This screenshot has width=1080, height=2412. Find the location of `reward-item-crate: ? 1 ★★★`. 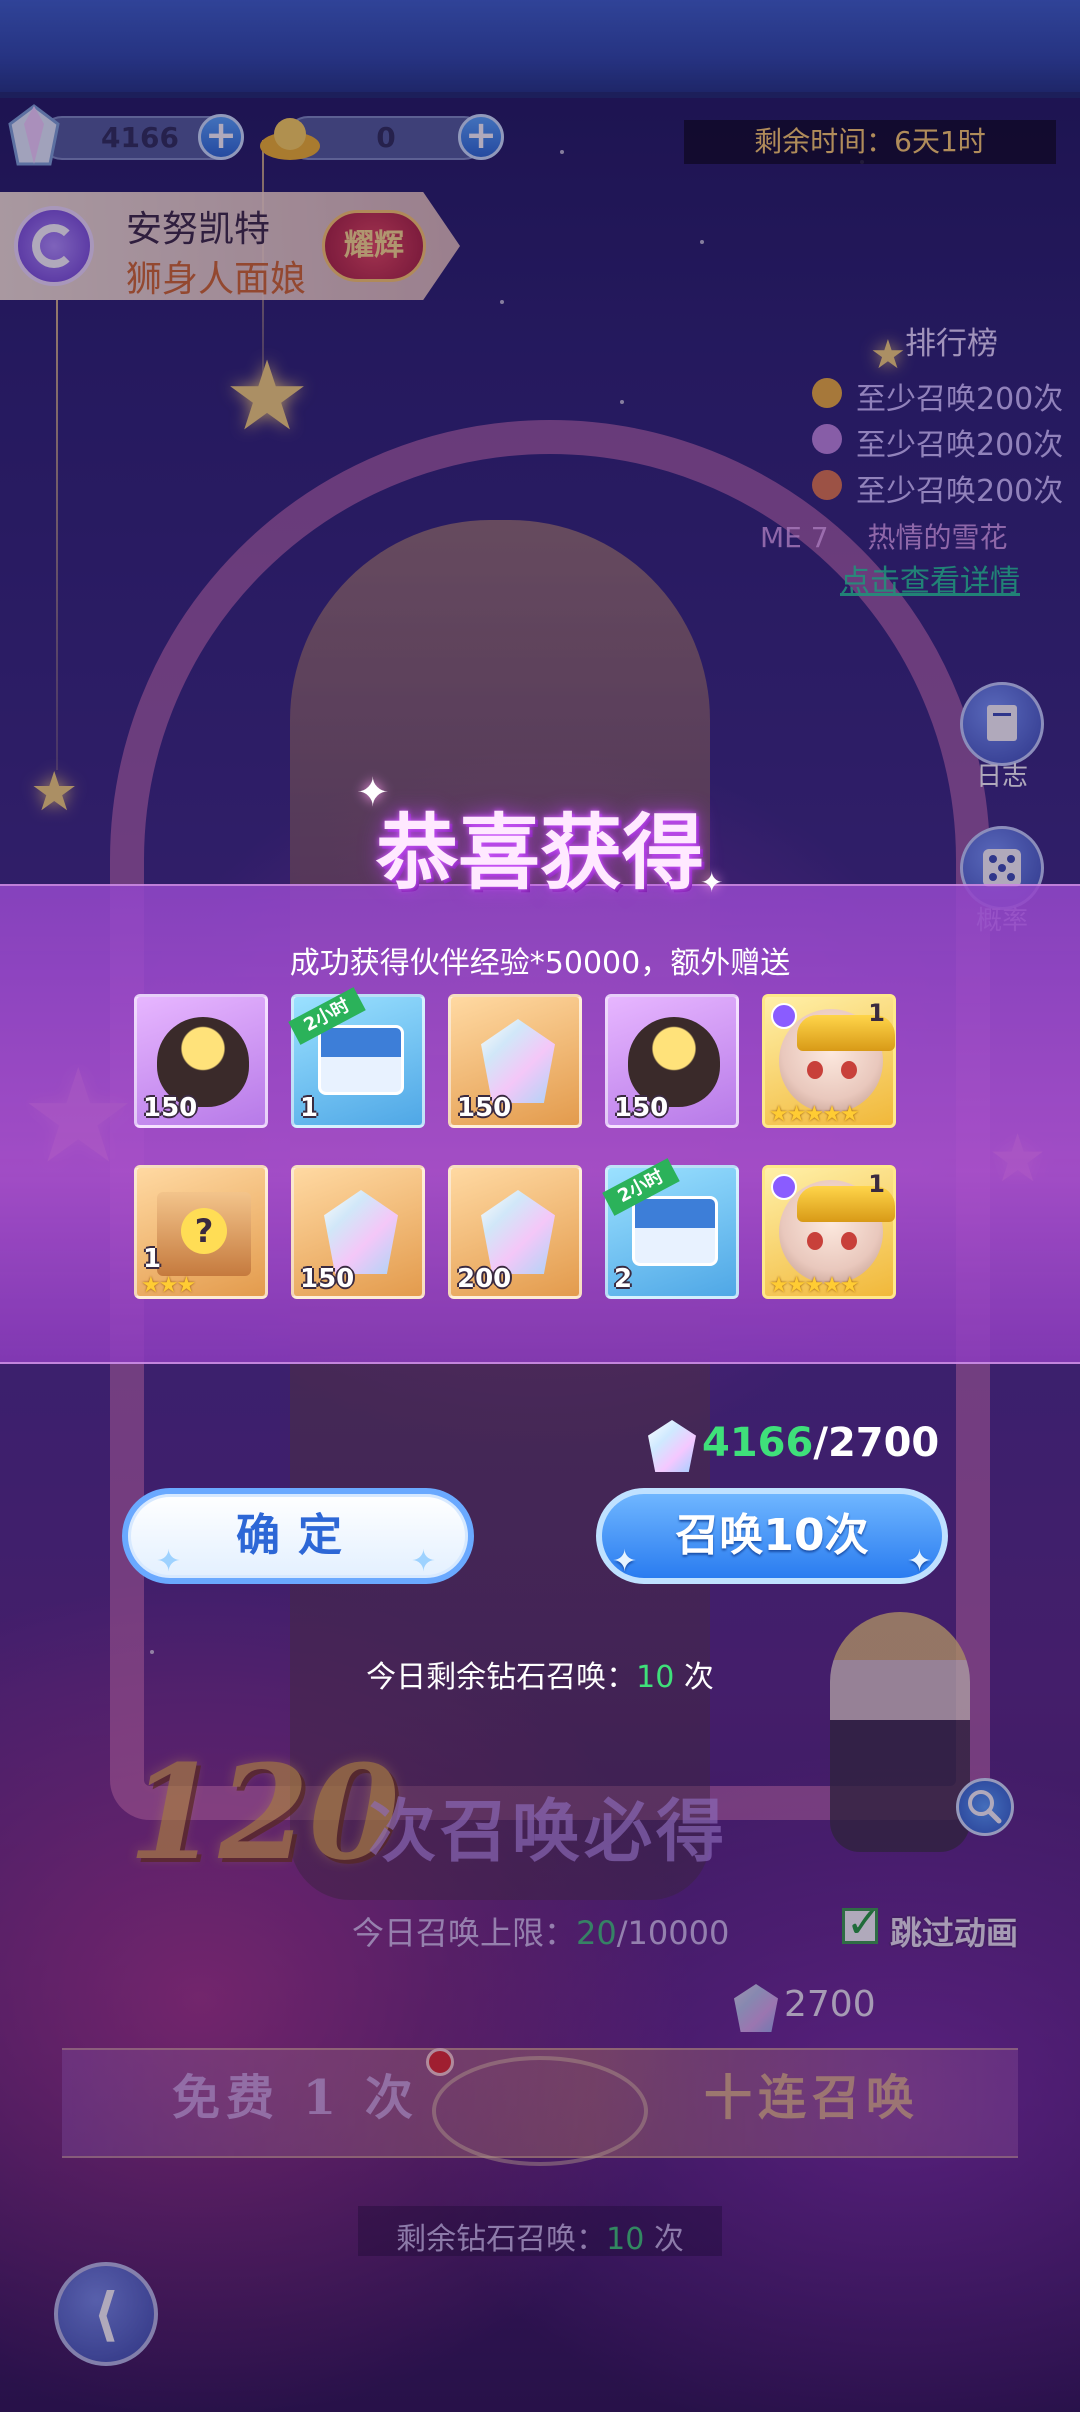

reward-item-crate: ? 1 ★★★ is located at coordinates (201, 1232).